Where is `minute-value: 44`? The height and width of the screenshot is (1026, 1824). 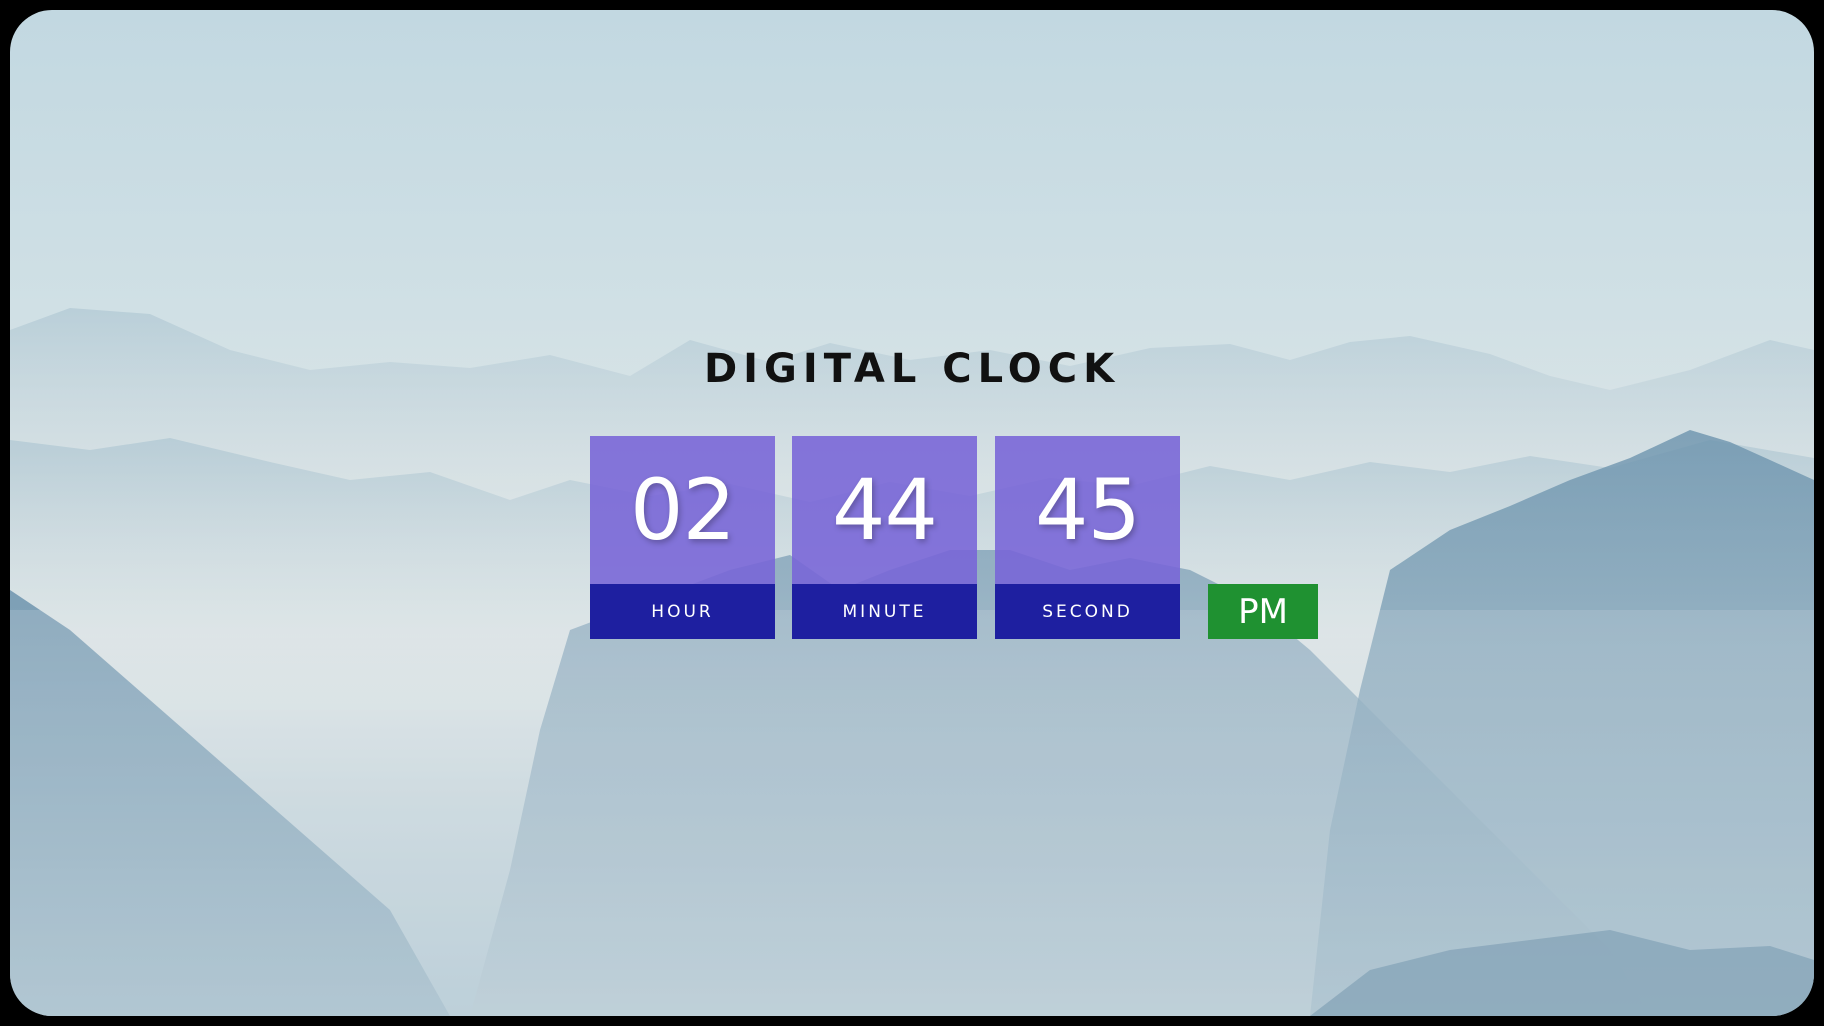
minute-value: 44 is located at coordinates (884, 510).